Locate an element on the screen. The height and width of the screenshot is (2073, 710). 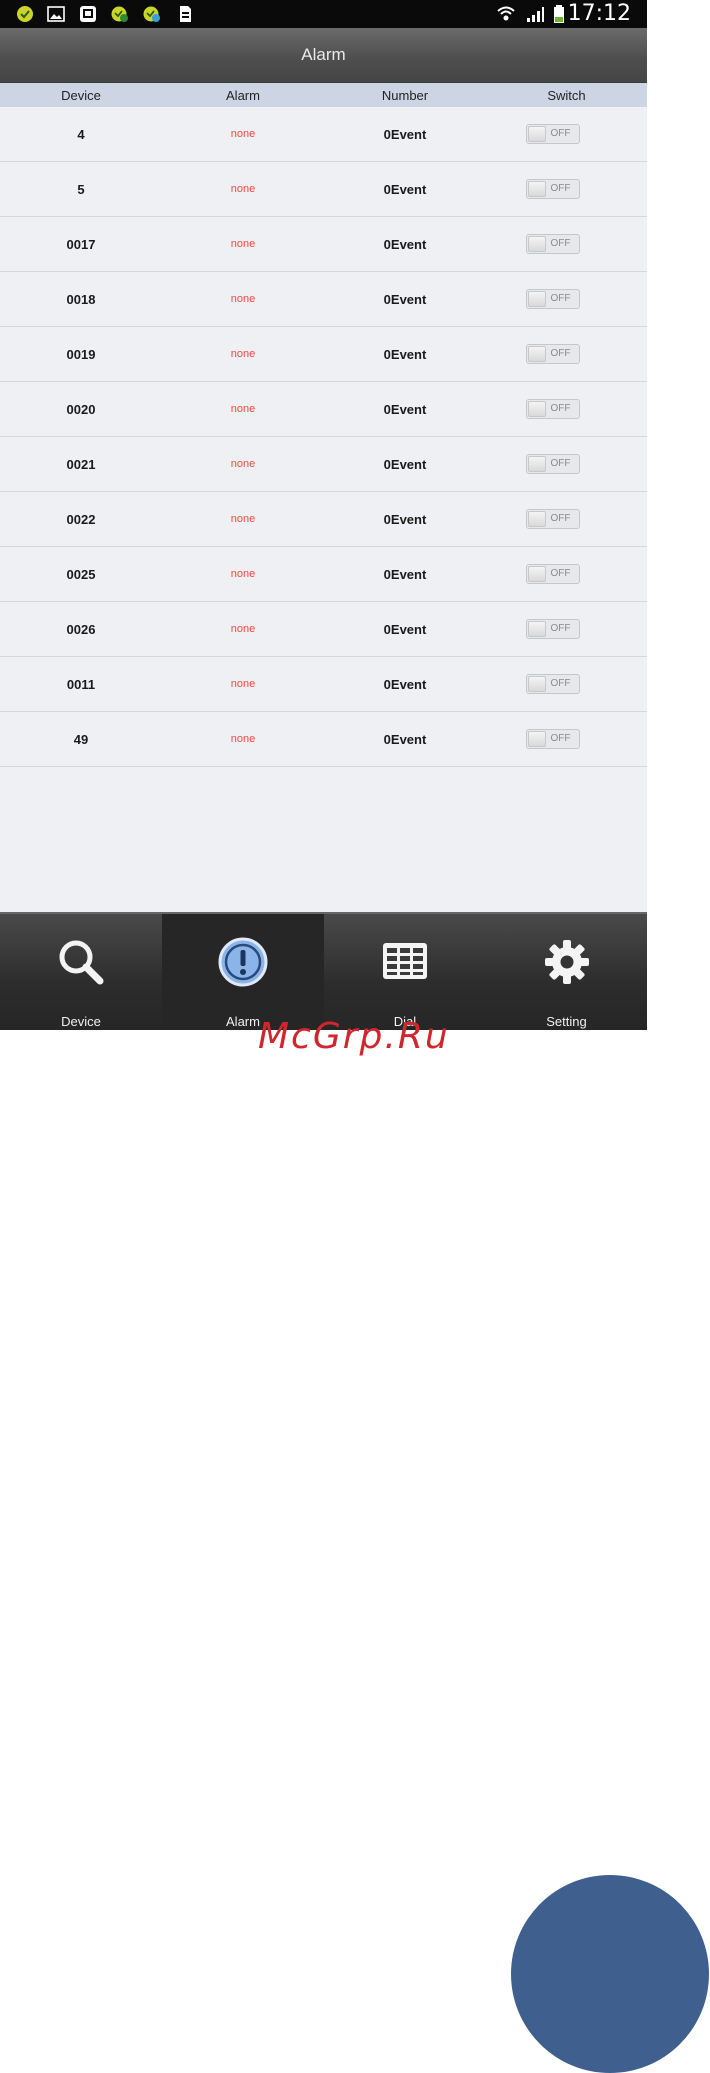
device-cell: 0011 is located at coordinates (81, 684).